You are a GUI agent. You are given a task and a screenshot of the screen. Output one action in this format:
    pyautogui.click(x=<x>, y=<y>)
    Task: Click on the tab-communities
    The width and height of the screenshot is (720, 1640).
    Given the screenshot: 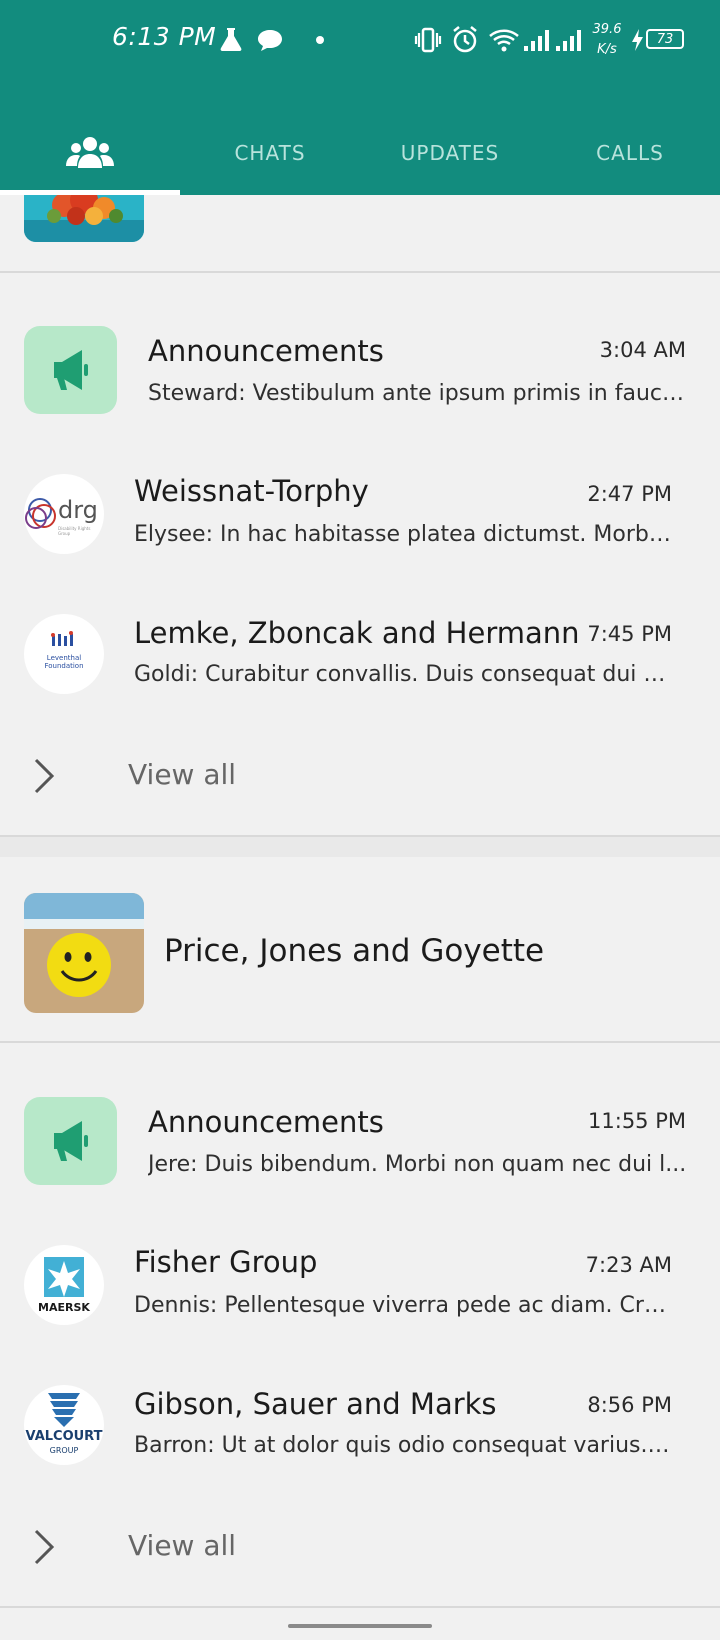 What is the action you would take?
    pyautogui.click(x=90, y=152)
    